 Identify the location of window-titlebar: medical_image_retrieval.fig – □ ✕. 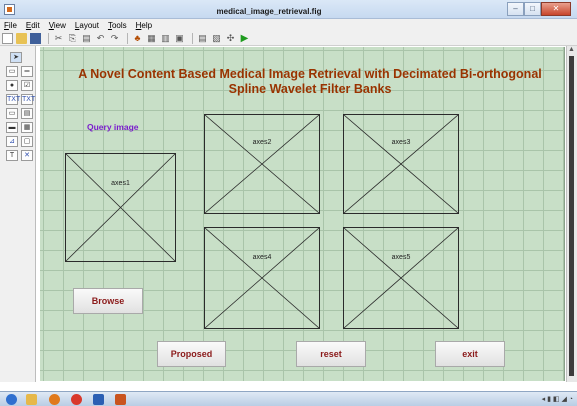
(288, 9).